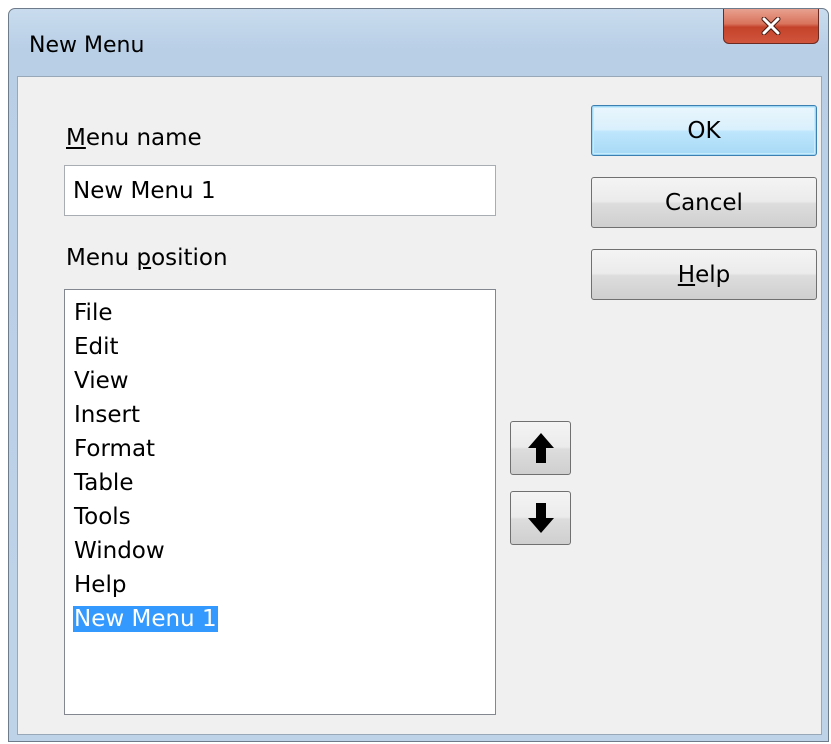 The height and width of the screenshot is (744, 831). What do you see at coordinates (280, 313) in the screenshot?
I see `list-item: File` at bounding box center [280, 313].